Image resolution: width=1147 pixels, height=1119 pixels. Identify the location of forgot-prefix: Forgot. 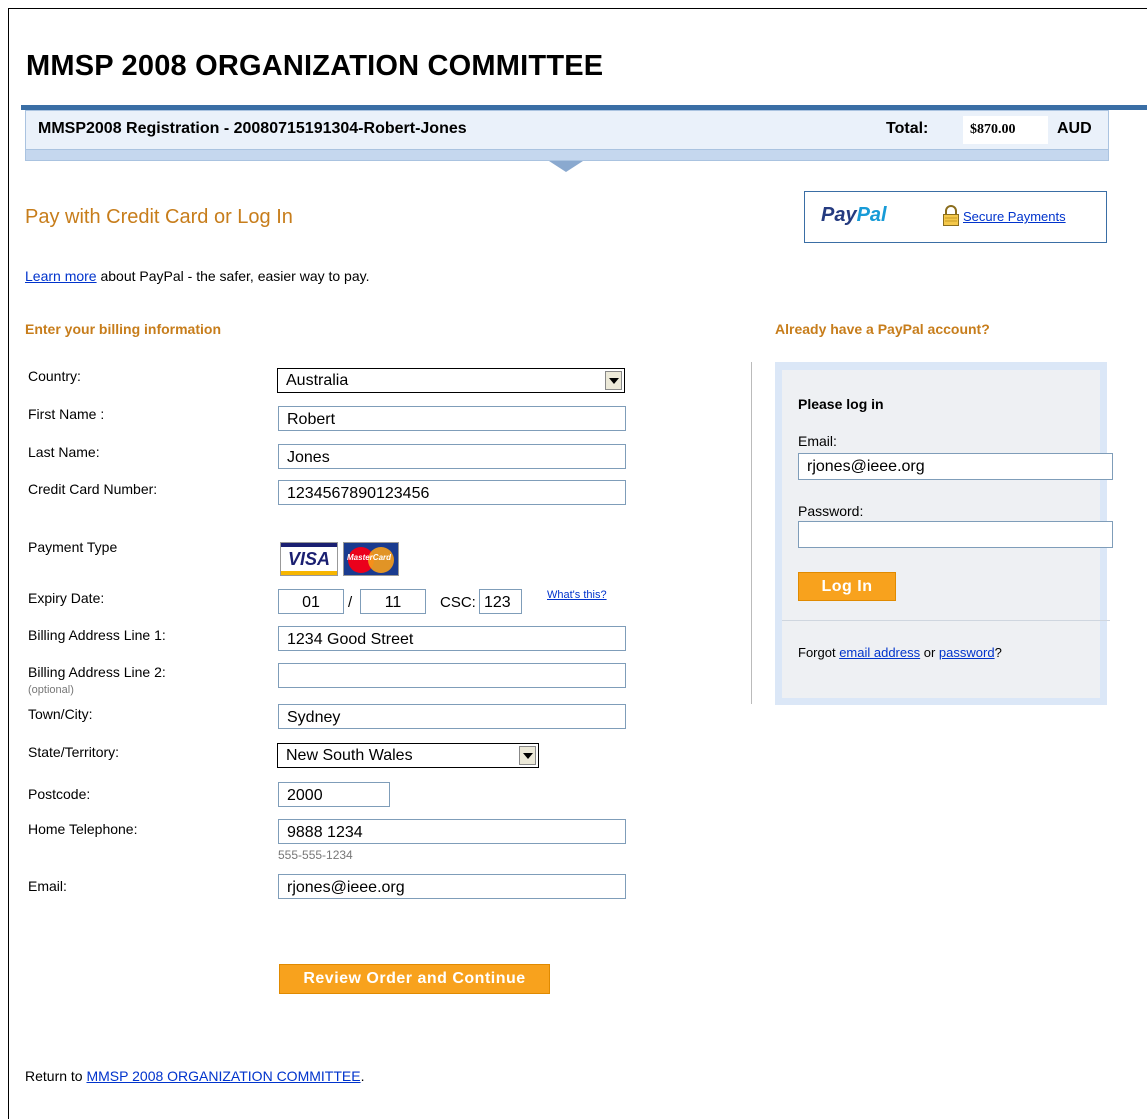
(819, 652).